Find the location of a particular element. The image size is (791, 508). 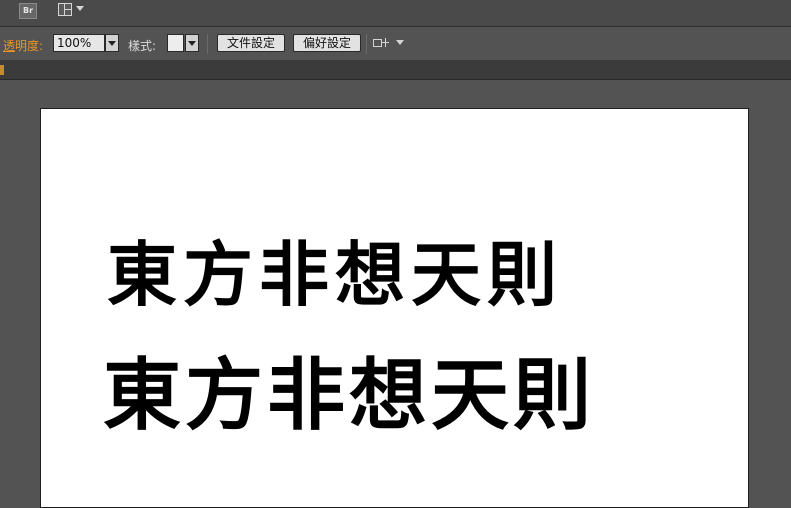

opacity-input: 100% is located at coordinates (79, 43).